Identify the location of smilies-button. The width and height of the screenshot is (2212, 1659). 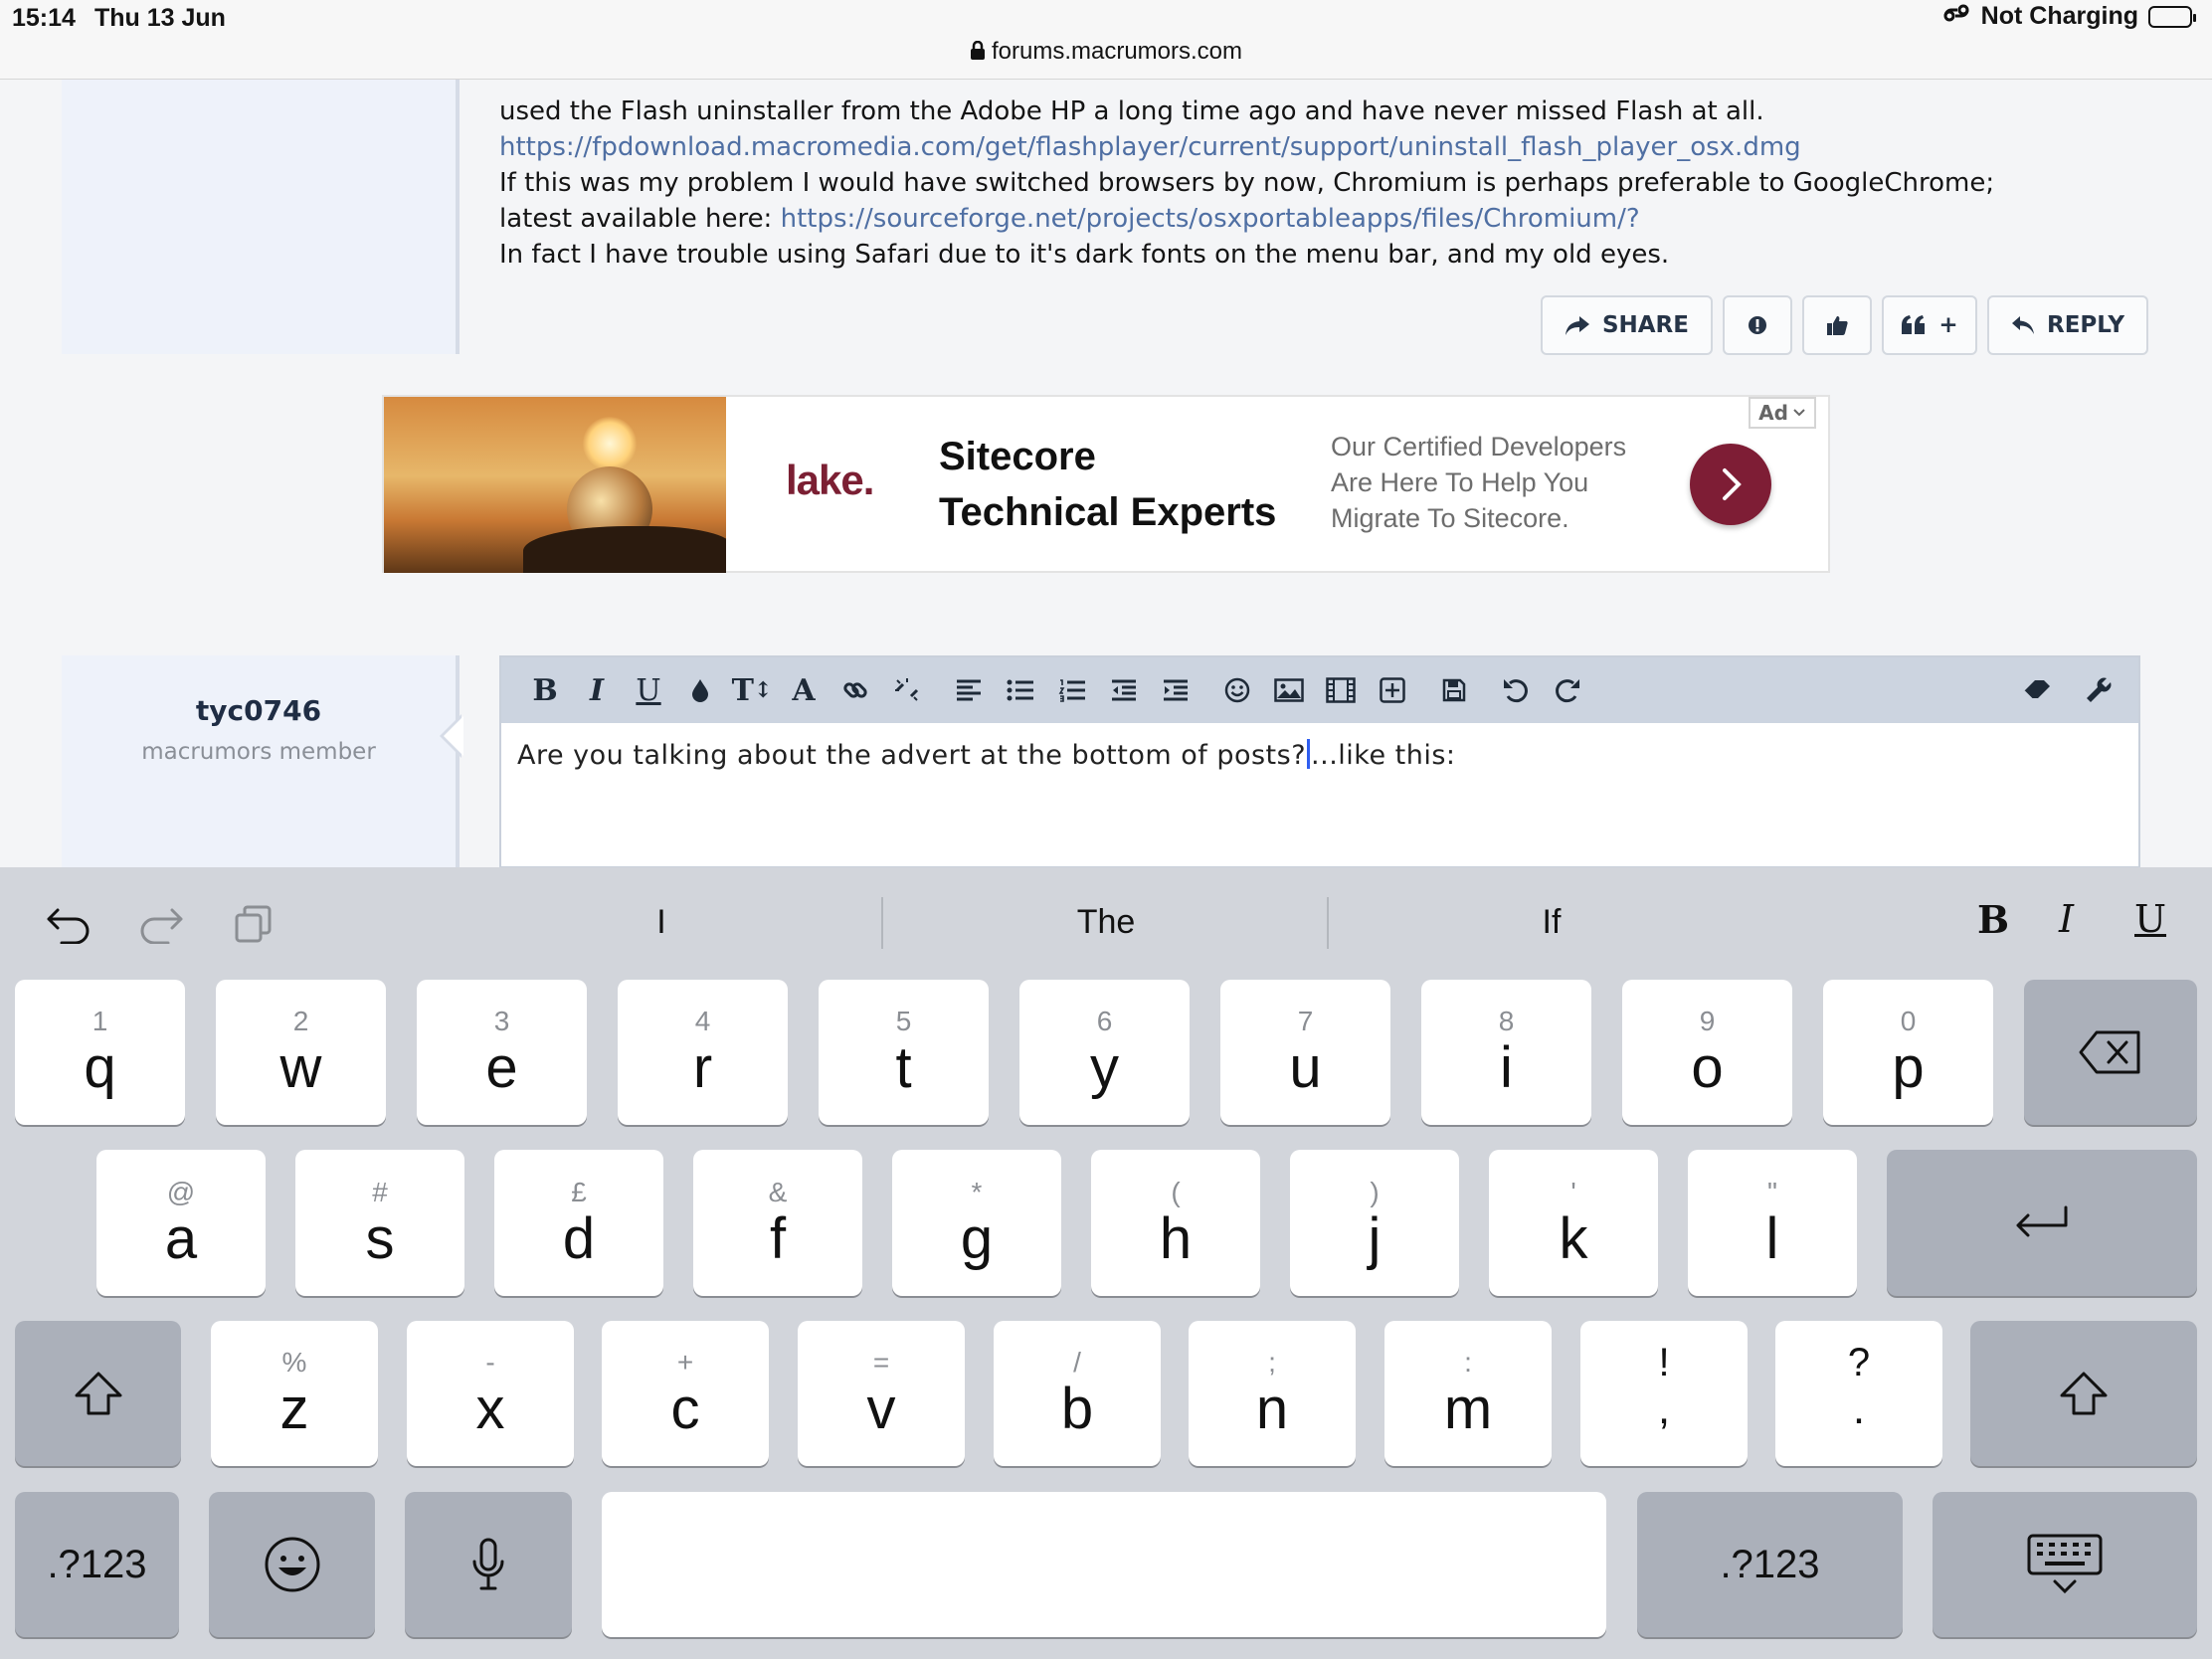
(1237, 690).